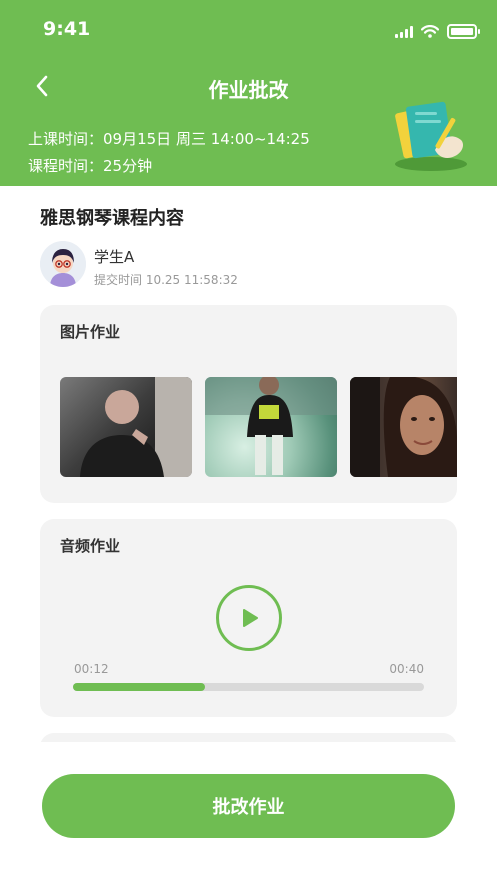 Image resolution: width=497 pixels, height=883 pixels. Describe the element at coordinates (430, 31) in the screenshot. I see `wifi-icon` at that location.